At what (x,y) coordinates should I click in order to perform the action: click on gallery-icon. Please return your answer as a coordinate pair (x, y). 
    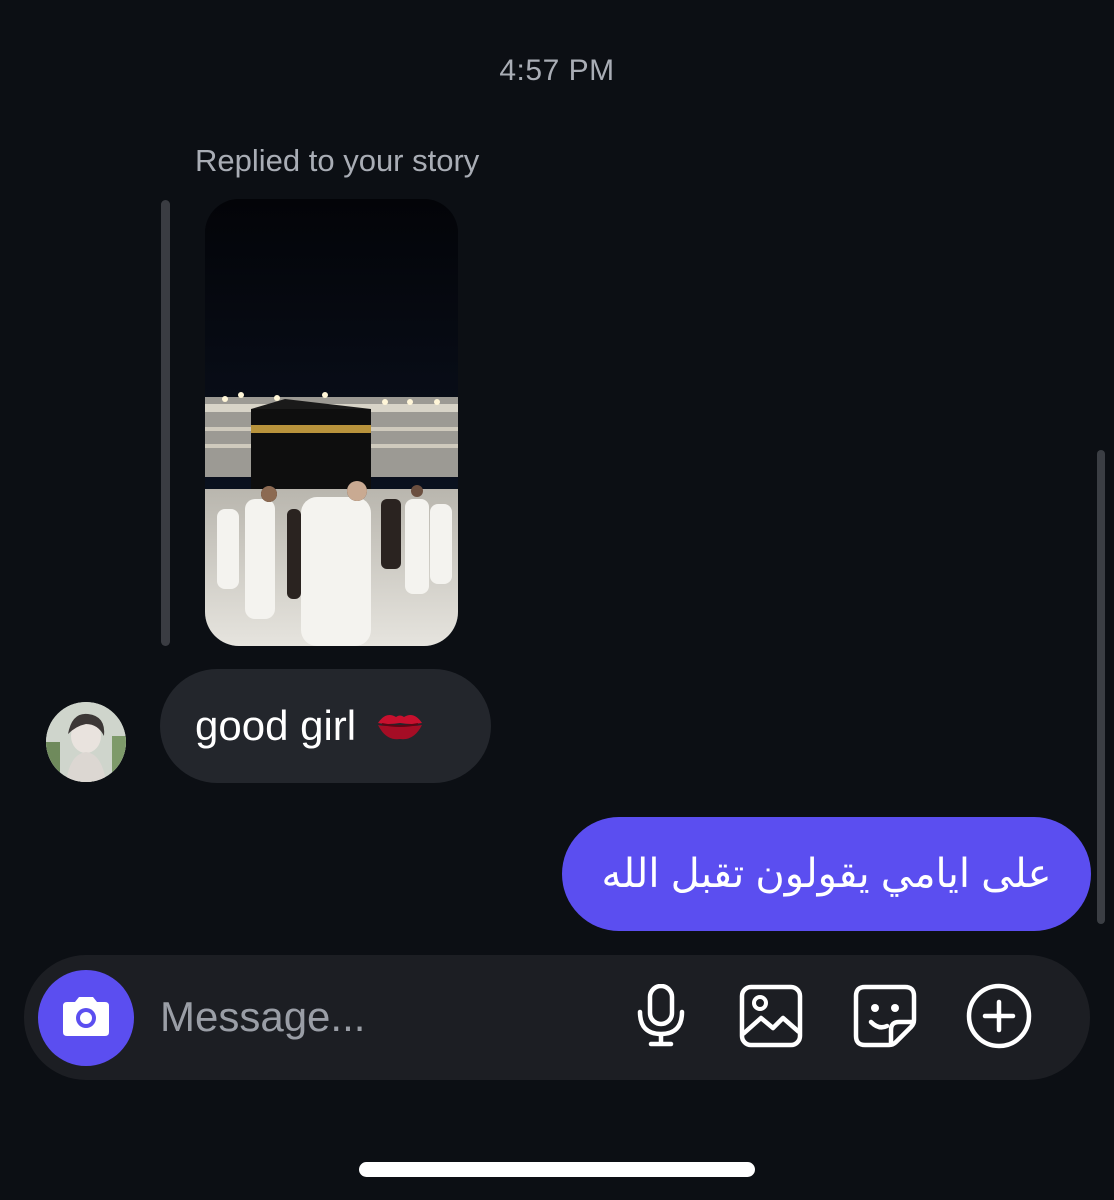
    Looking at the image, I should click on (771, 1018).